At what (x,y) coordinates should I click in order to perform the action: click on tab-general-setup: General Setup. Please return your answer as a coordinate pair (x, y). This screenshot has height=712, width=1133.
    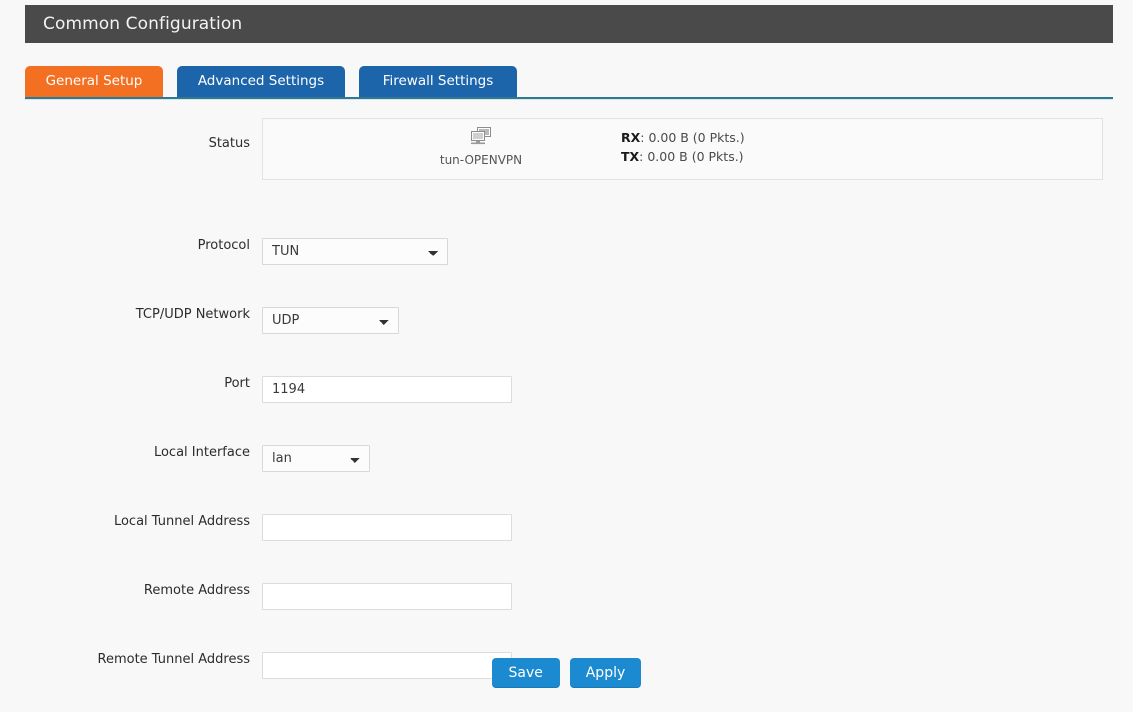
    Looking at the image, I should click on (94, 81).